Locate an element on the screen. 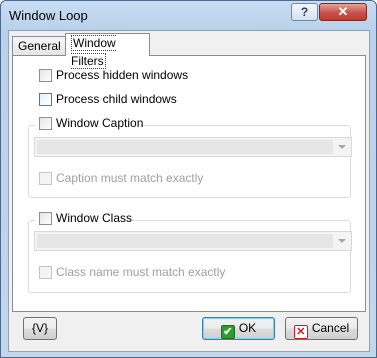  ok-button-label: OK is located at coordinates (247, 328).